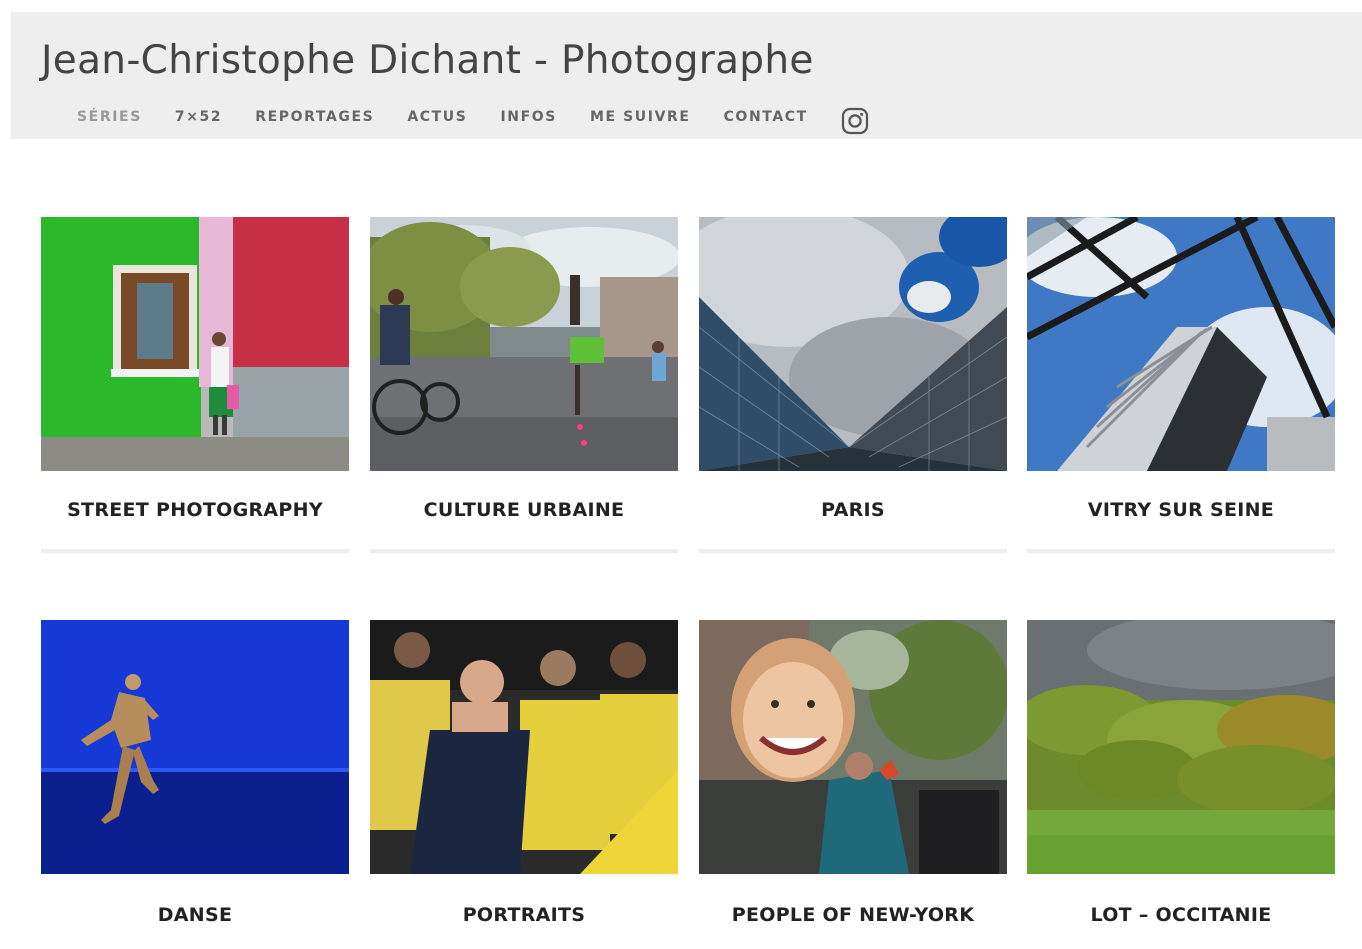 The width and height of the screenshot is (1362, 949). What do you see at coordinates (437, 117) in the screenshot?
I see `nav-item-actus: ACTUS` at bounding box center [437, 117].